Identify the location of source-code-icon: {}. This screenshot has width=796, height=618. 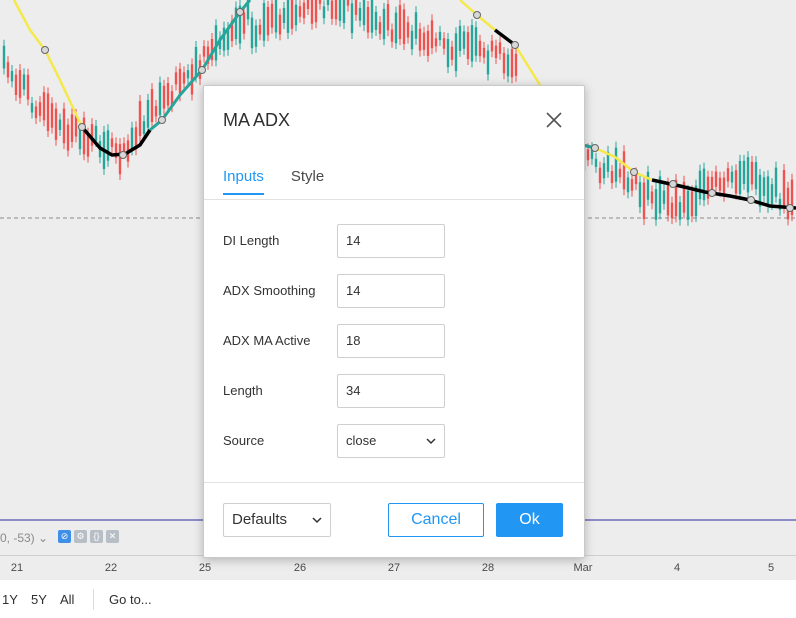
(96, 536).